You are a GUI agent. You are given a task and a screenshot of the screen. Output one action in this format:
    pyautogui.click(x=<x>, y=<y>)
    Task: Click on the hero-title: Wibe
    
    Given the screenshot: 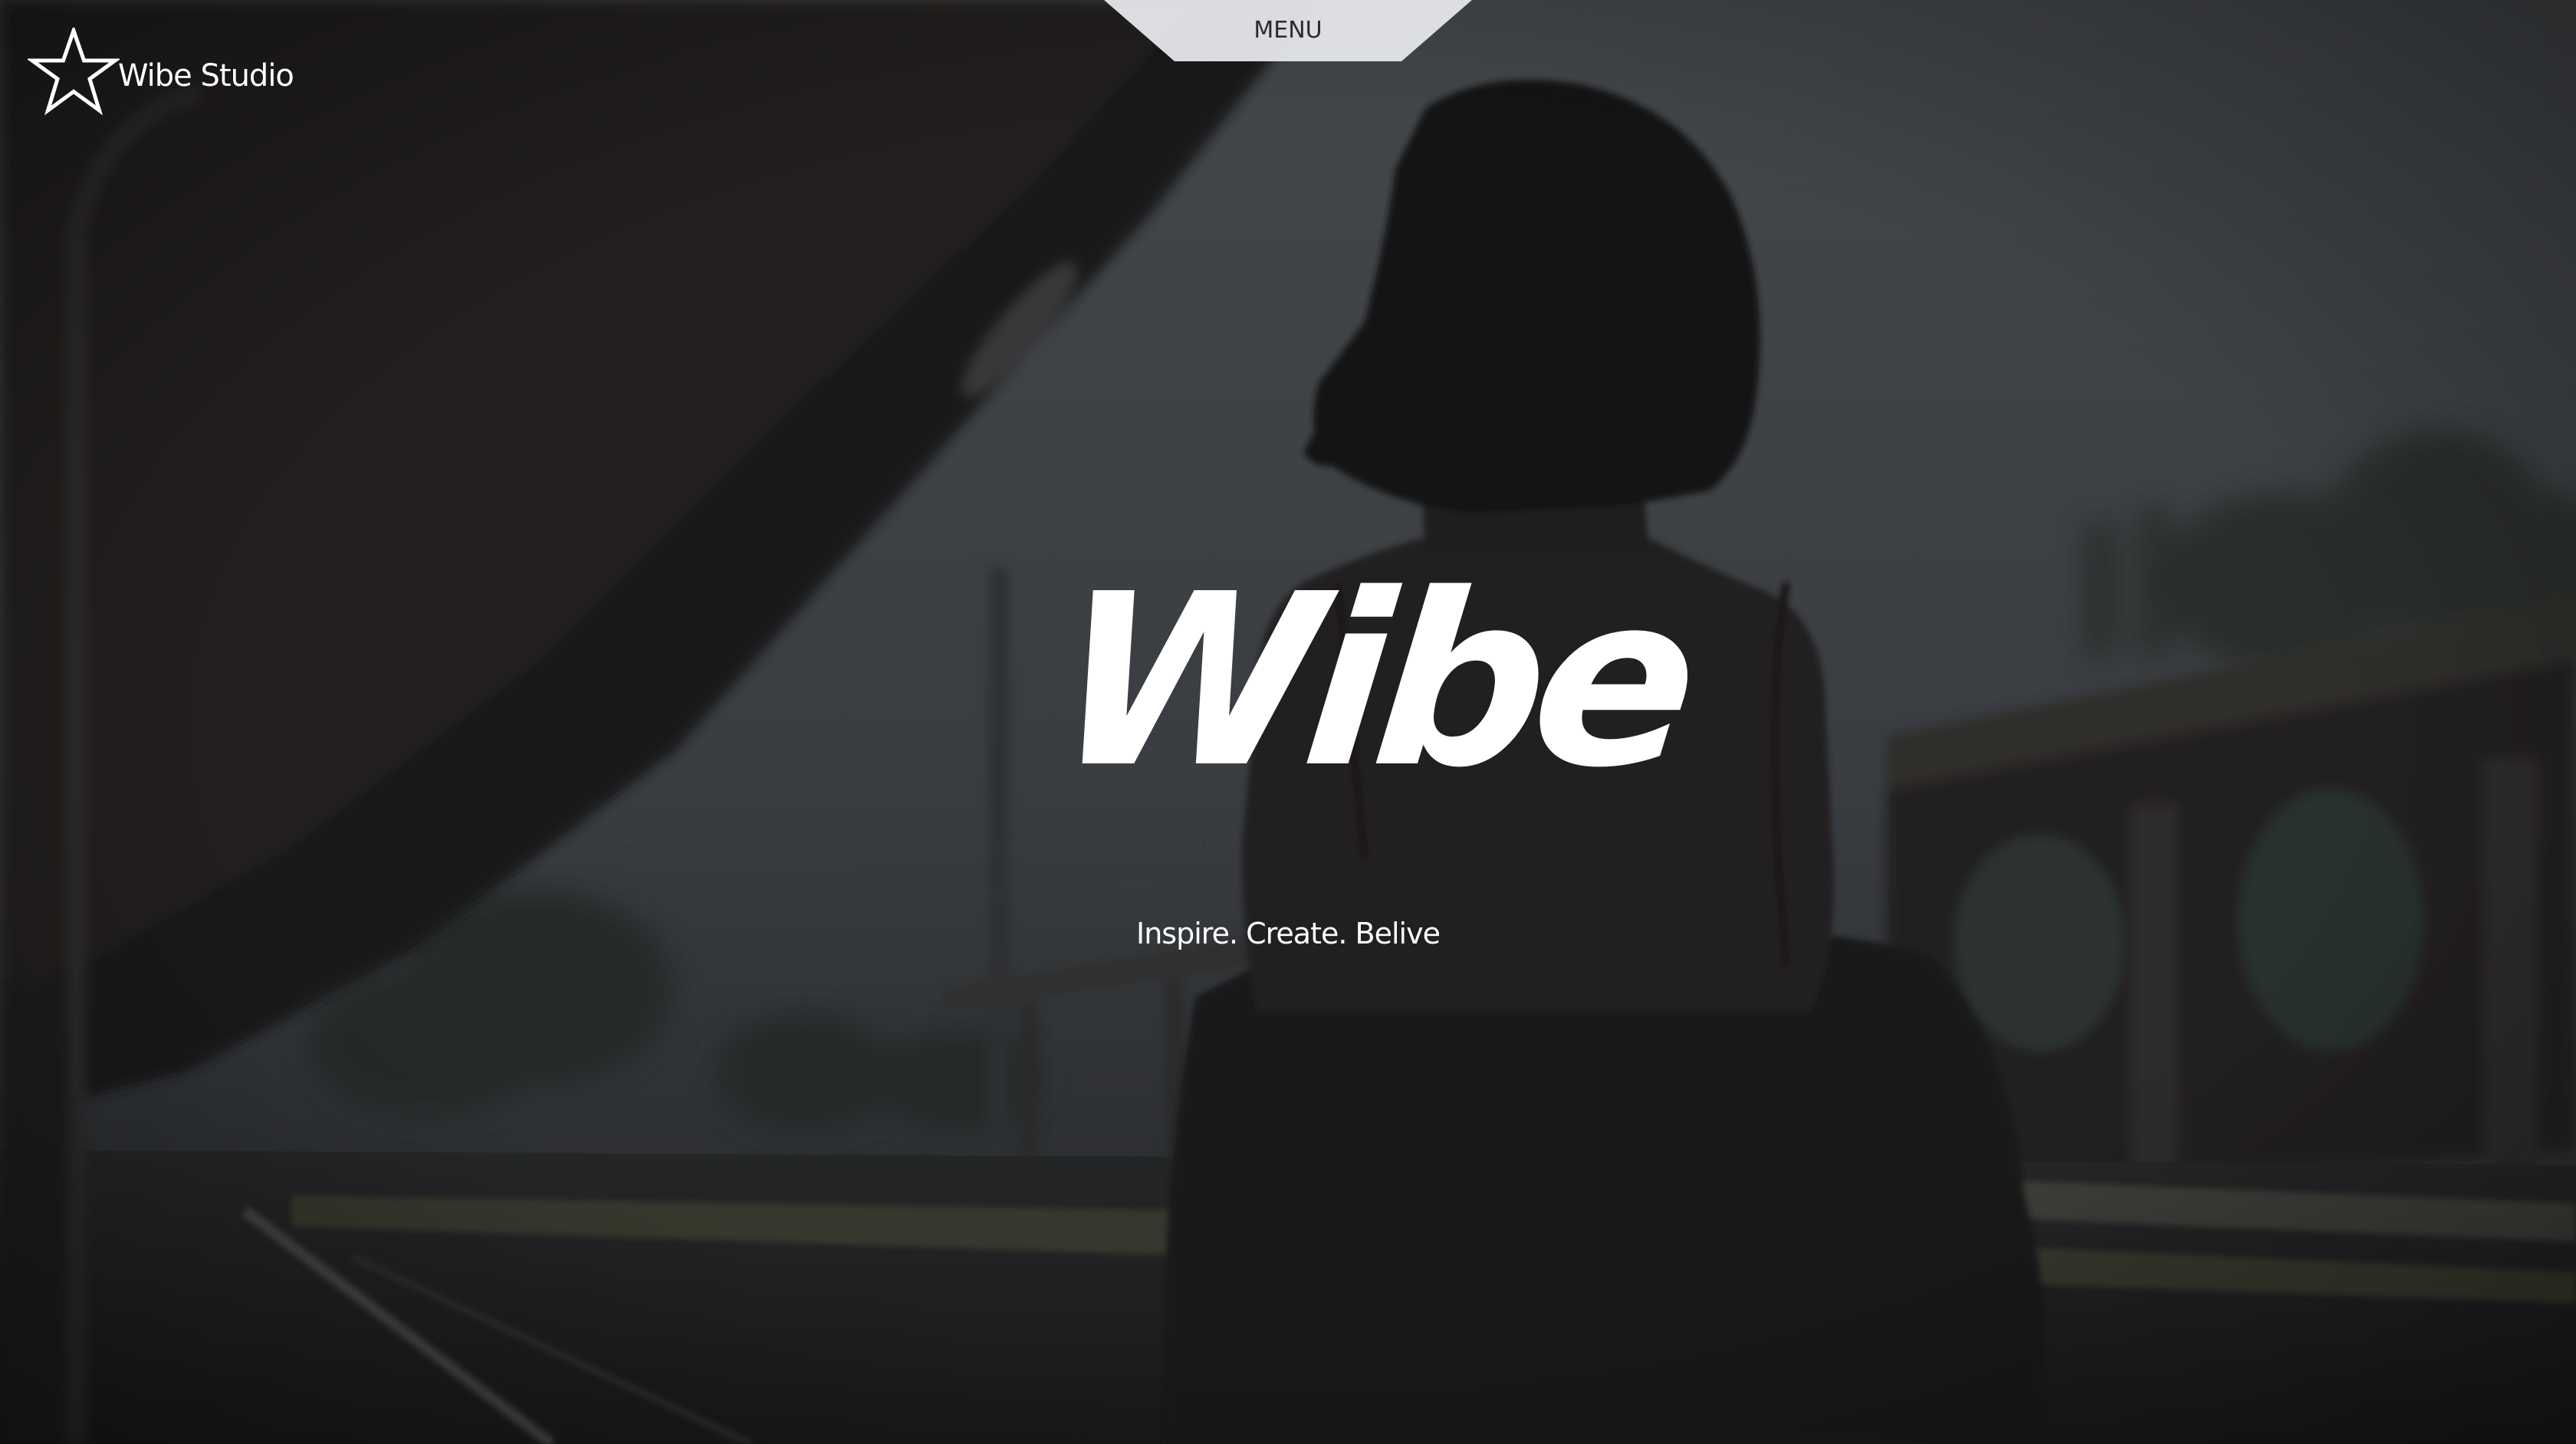 What is the action you would take?
    pyautogui.click(x=1371, y=681)
    